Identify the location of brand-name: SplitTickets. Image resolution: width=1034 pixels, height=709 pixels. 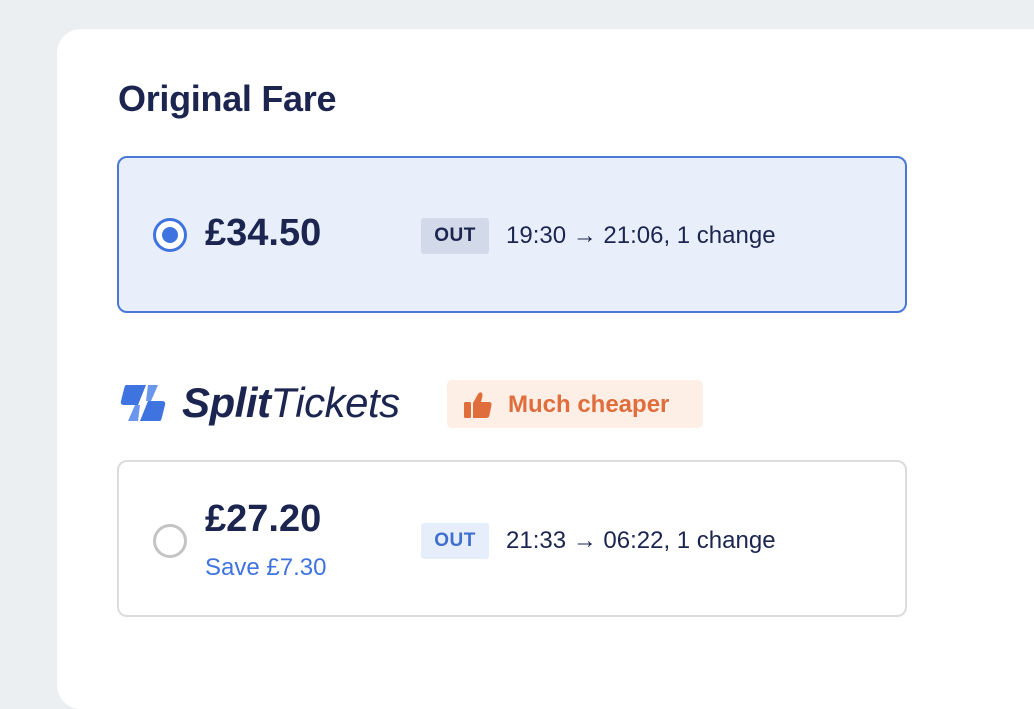
(291, 403).